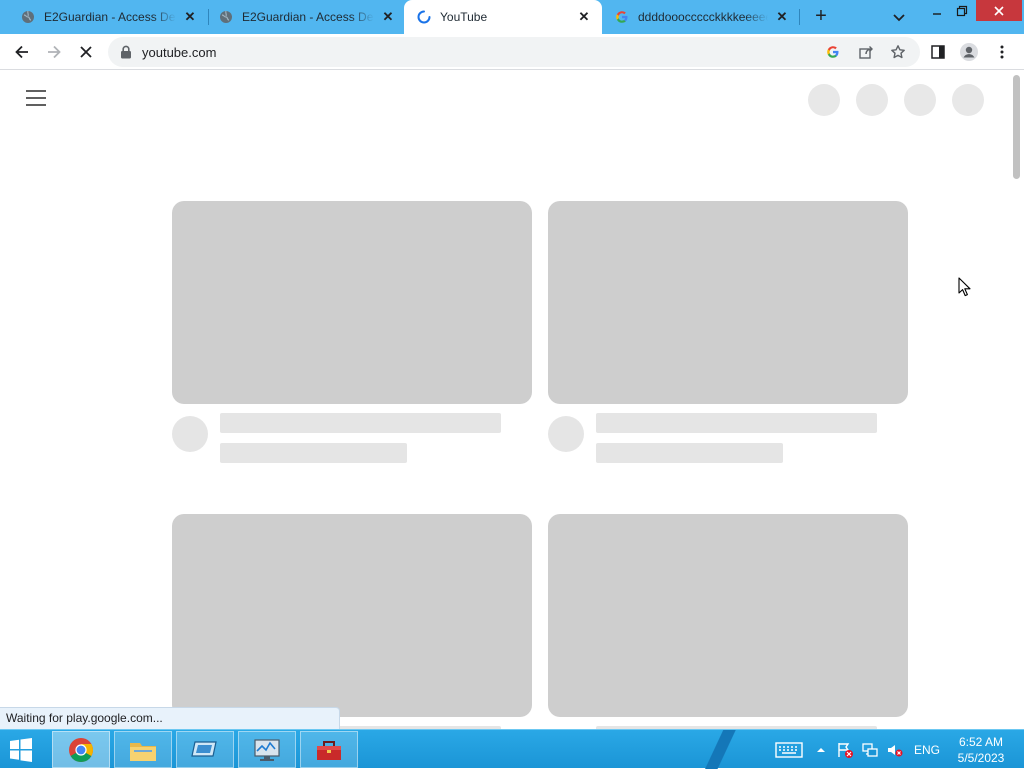 This screenshot has width=1024, height=769. I want to click on google-lens-g-icon, so click(833, 52).